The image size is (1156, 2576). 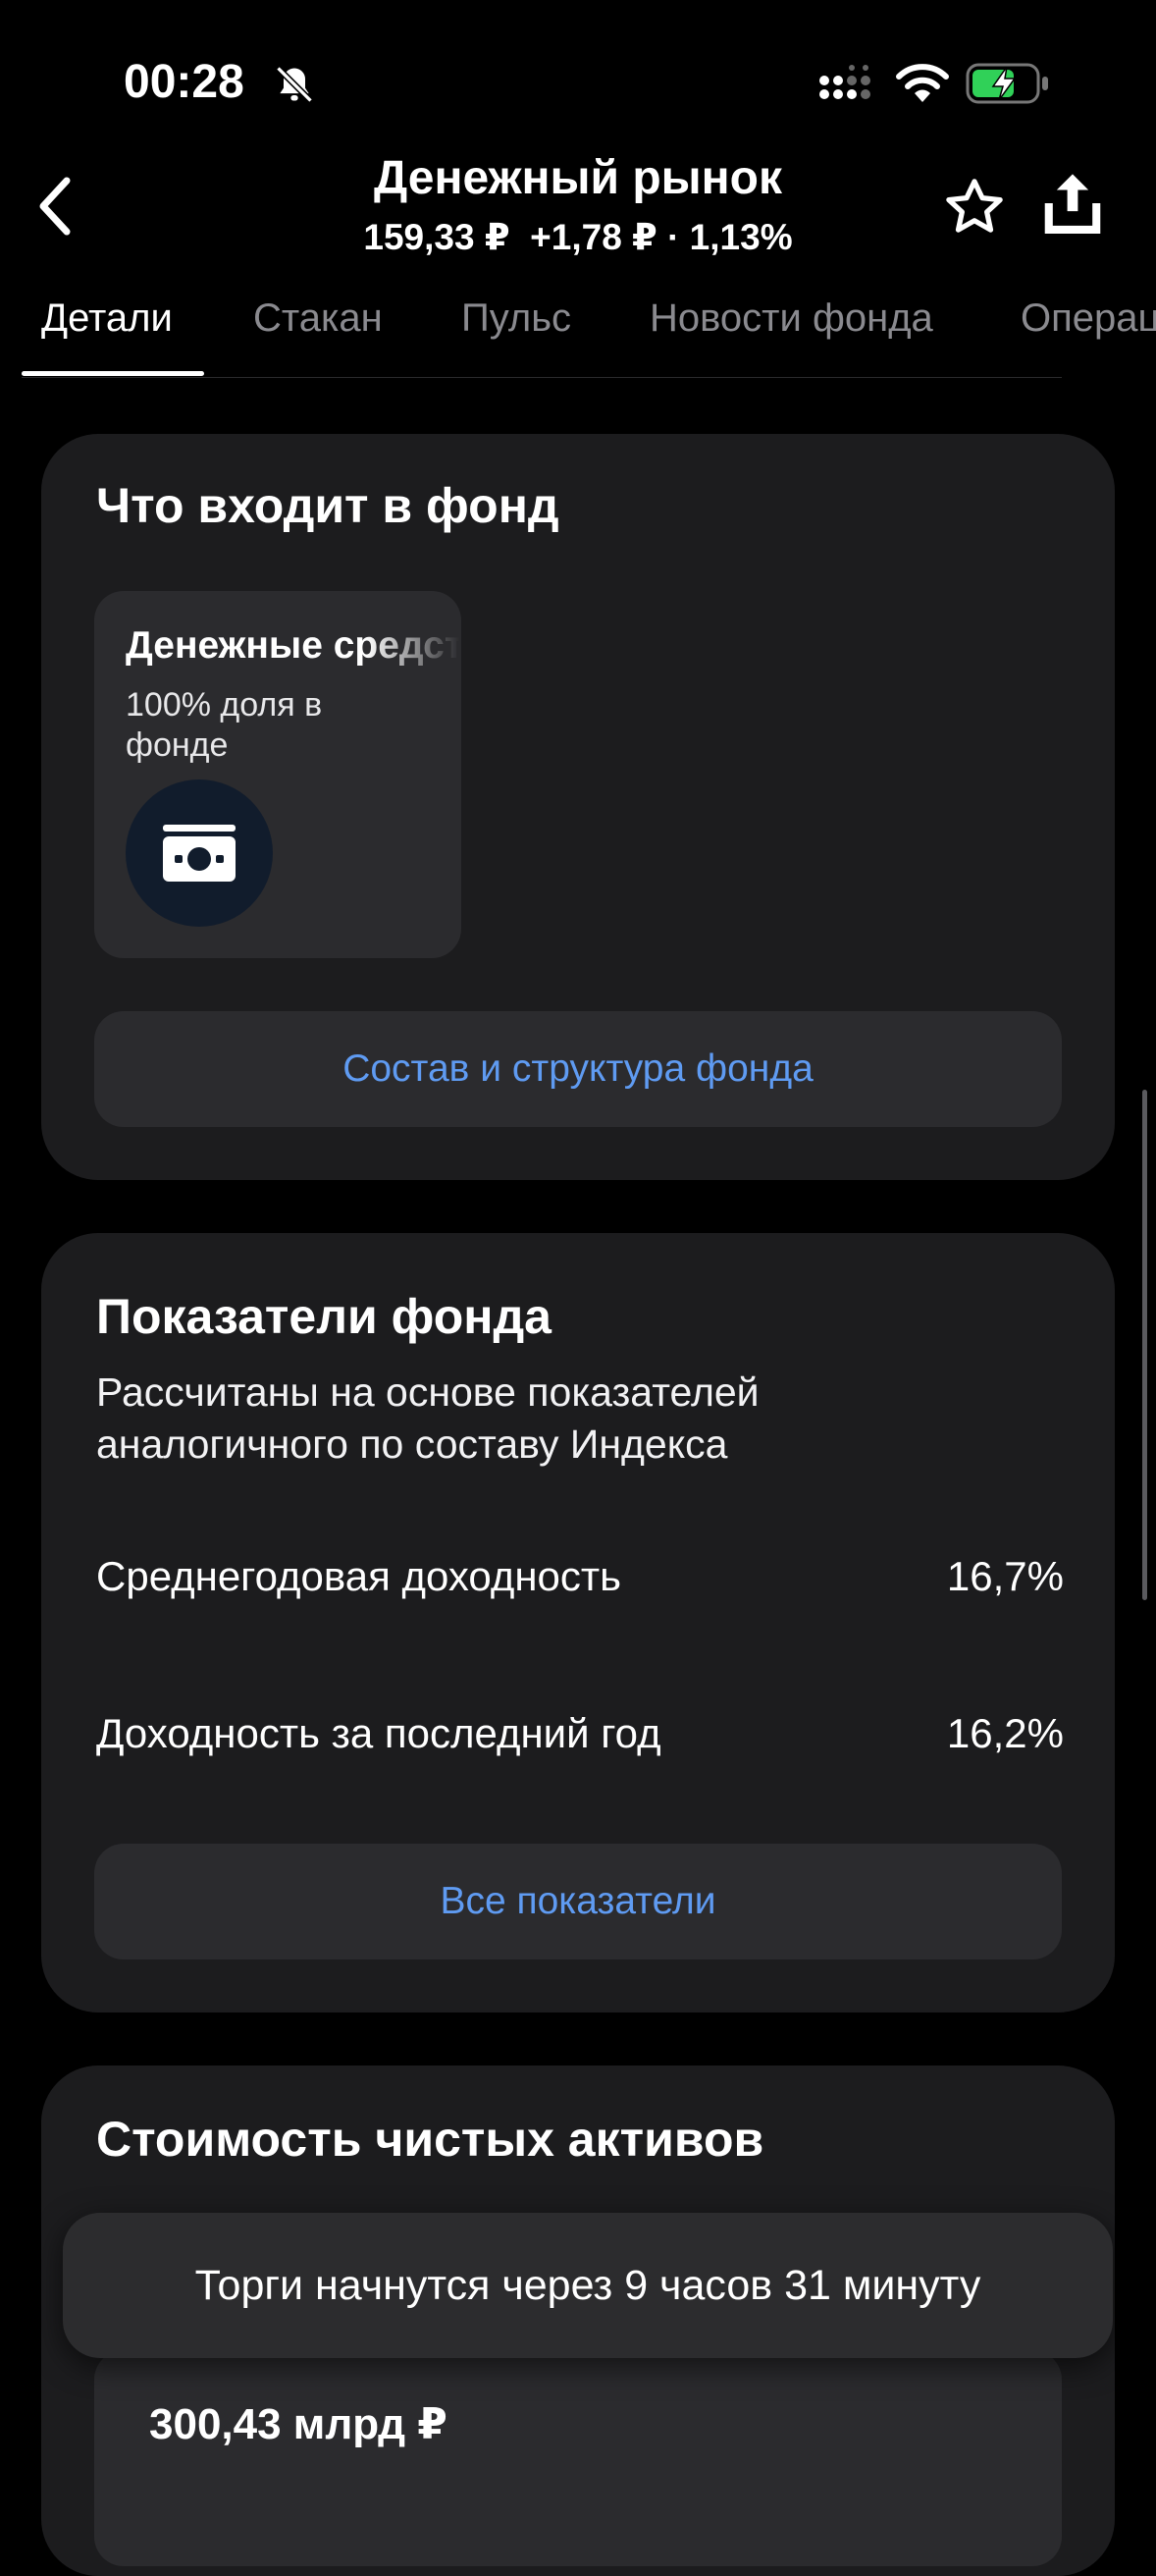 What do you see at coordinates (542, 377) in the screenshot?
I see `tab-divider` at bounding box center [542, 377].